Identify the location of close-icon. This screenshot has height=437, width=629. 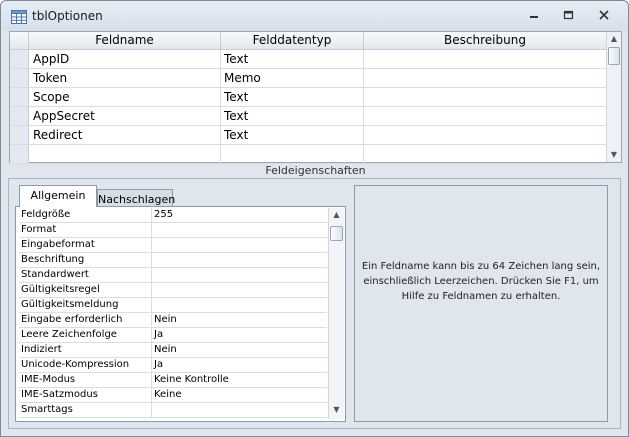
(604, 15).